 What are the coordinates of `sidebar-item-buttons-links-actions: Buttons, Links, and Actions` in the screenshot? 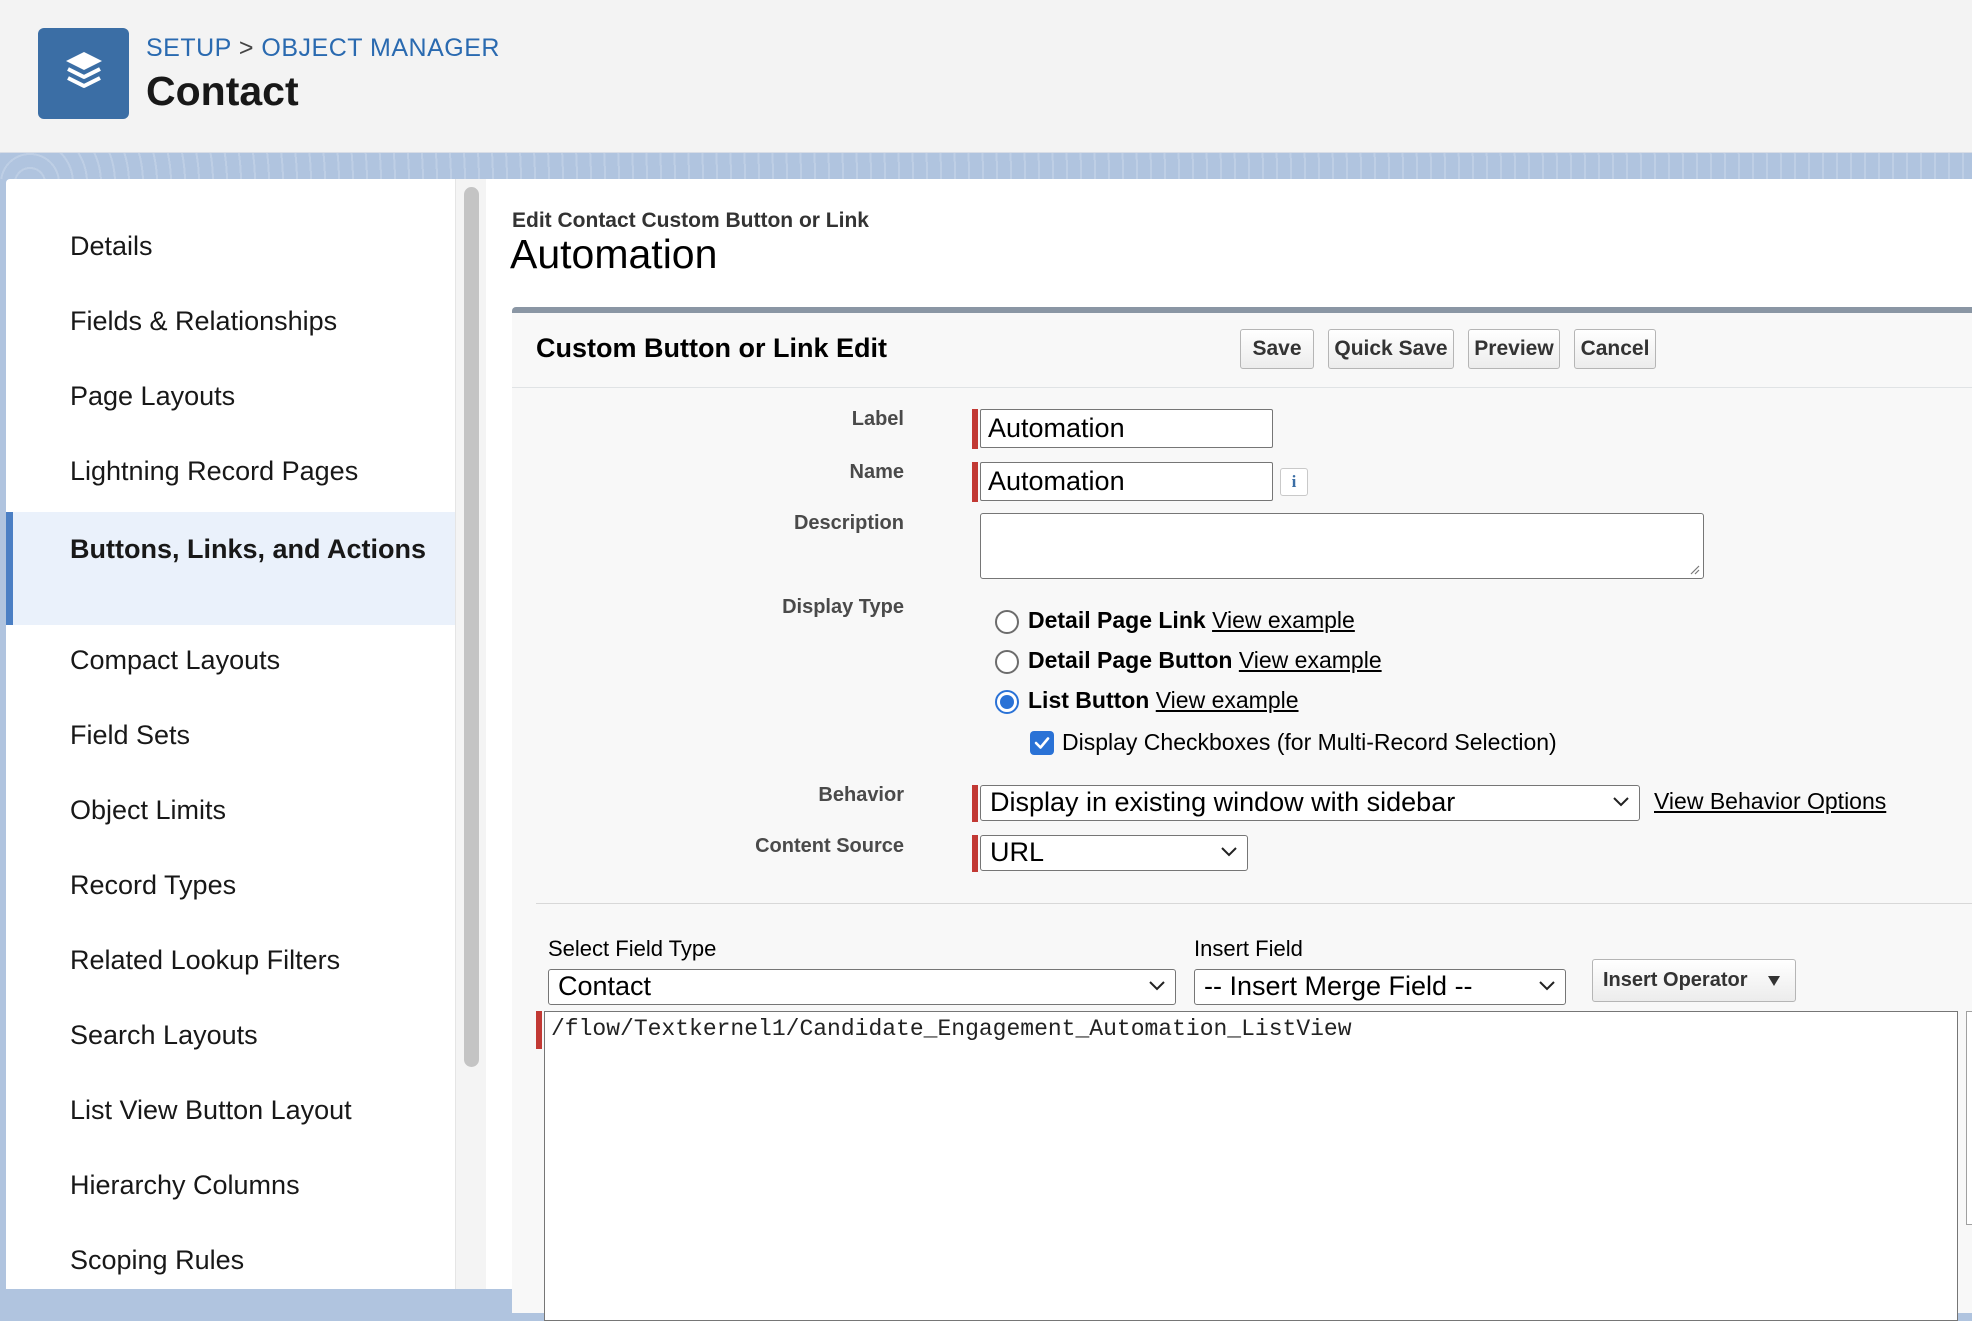 It's located at (230, 568).